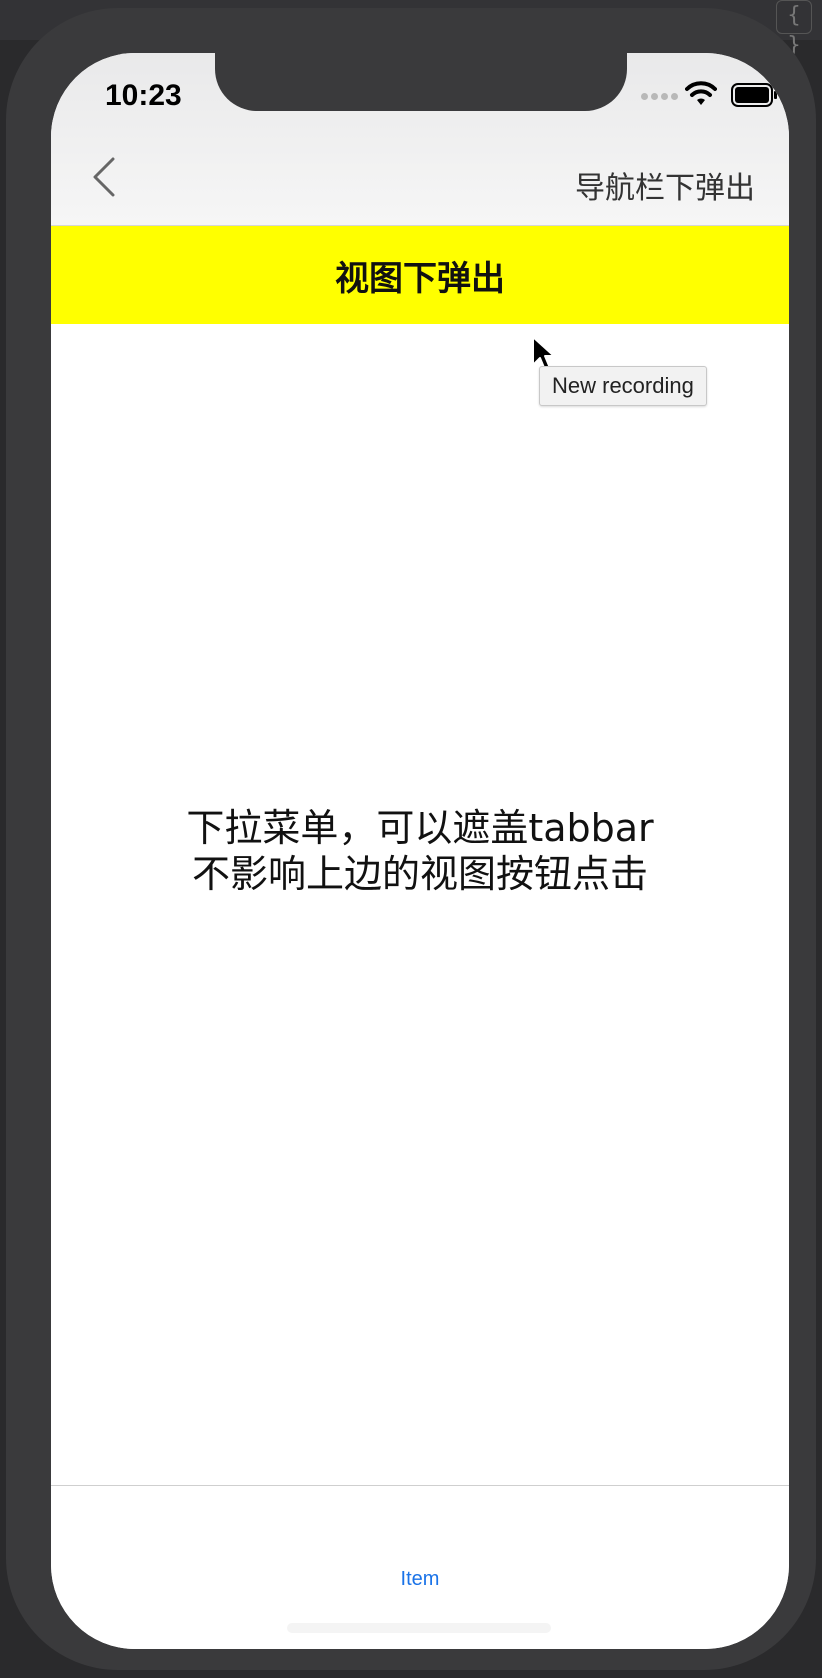  I want to click on back-chevron-icon, so click(107, 177).